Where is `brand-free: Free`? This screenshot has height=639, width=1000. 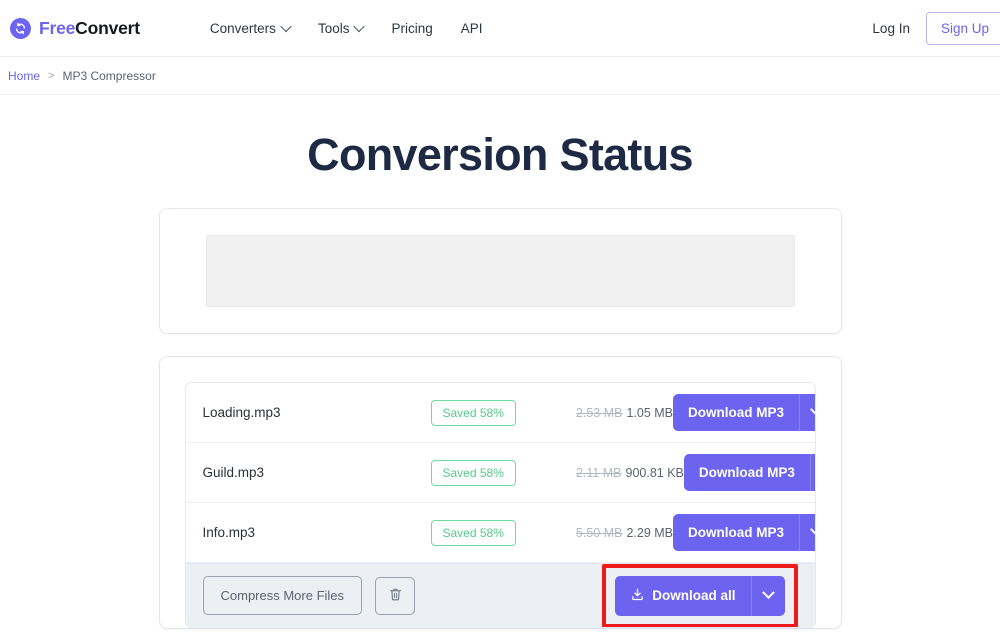 brand-free: Free is located at coordinates (57, 27).